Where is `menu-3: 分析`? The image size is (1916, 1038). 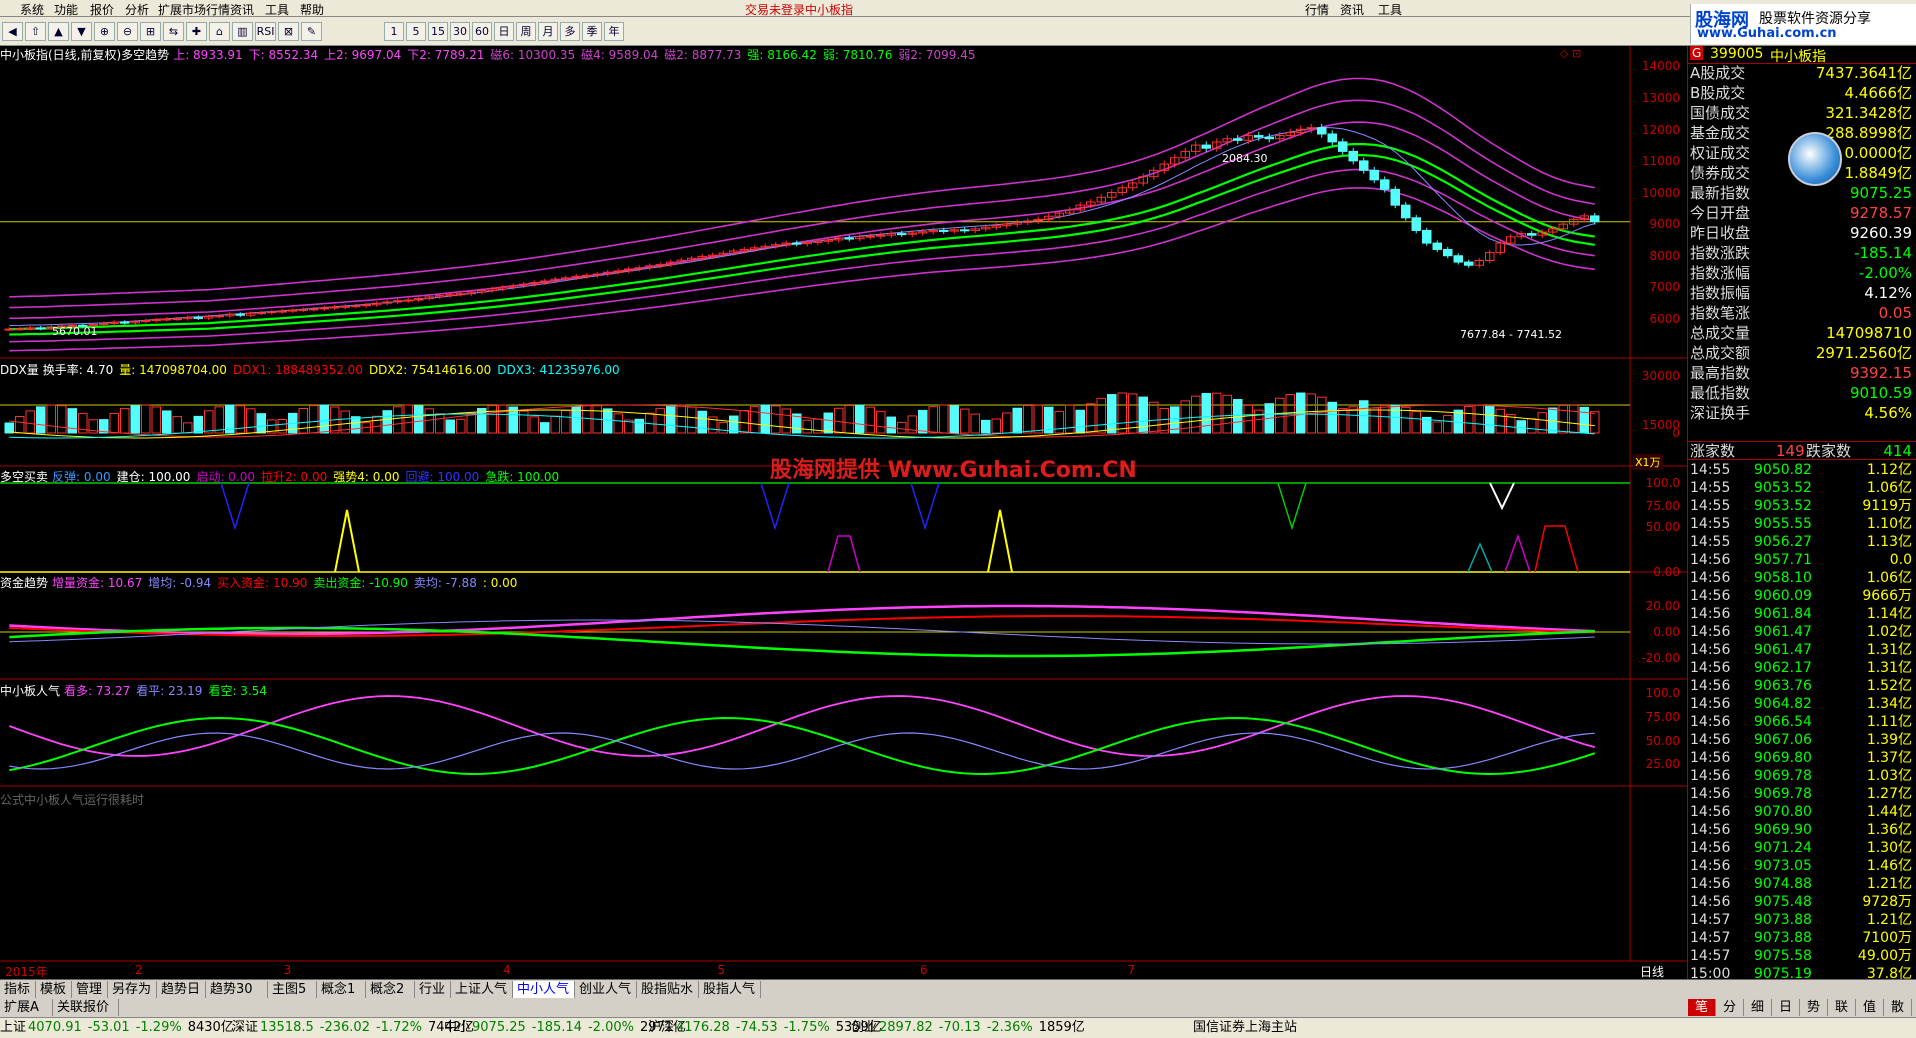 menu-3: 分析 is located at coordinates (137, 9).